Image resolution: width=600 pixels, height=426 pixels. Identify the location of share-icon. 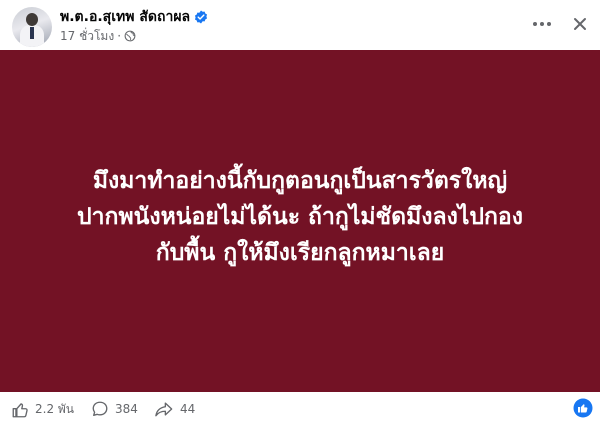
(164, 409).